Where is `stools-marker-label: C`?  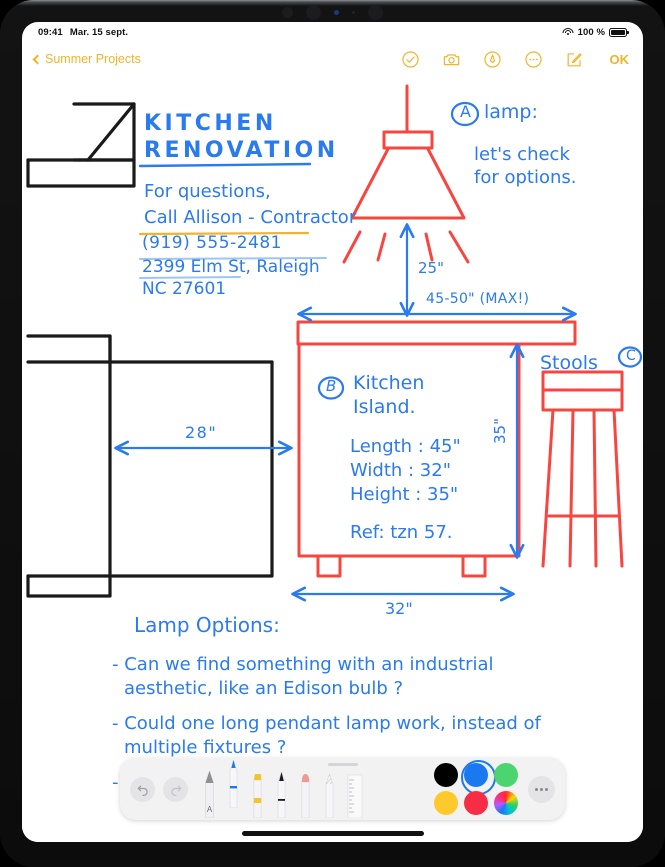
stools-marker-label: C is located at coordinates (631, 356).